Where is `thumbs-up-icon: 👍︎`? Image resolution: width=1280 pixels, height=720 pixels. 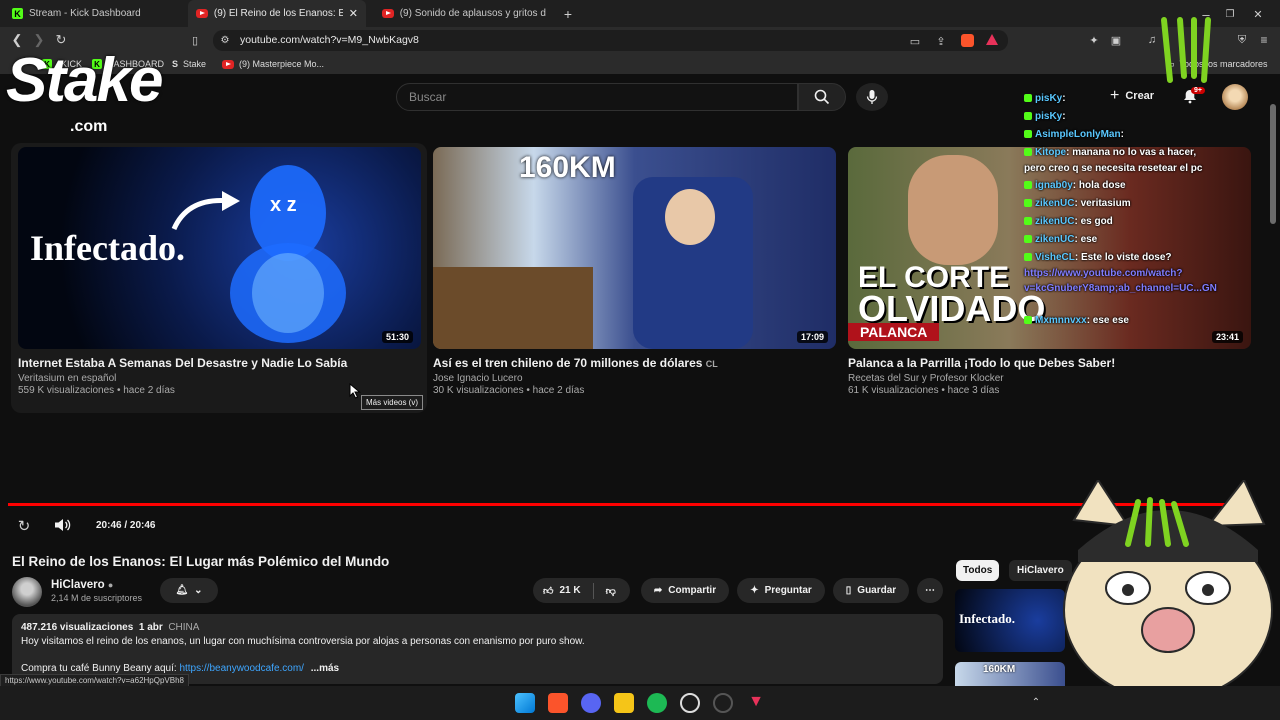
thumbs-up-icon: 👍︎ is located at coordinates (548, 591).